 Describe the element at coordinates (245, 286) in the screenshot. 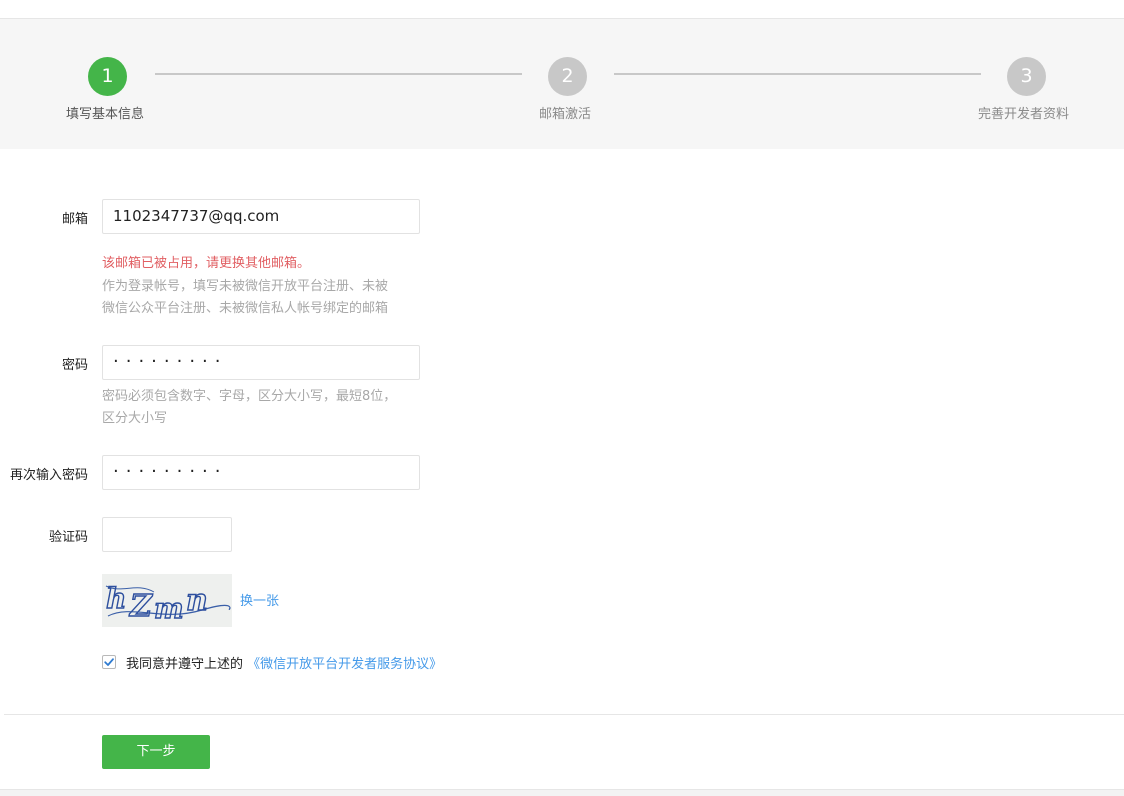

I see `email-hint-line-1: 作为登录帐号，填写未被微信开放平台注册、未被` at that location.